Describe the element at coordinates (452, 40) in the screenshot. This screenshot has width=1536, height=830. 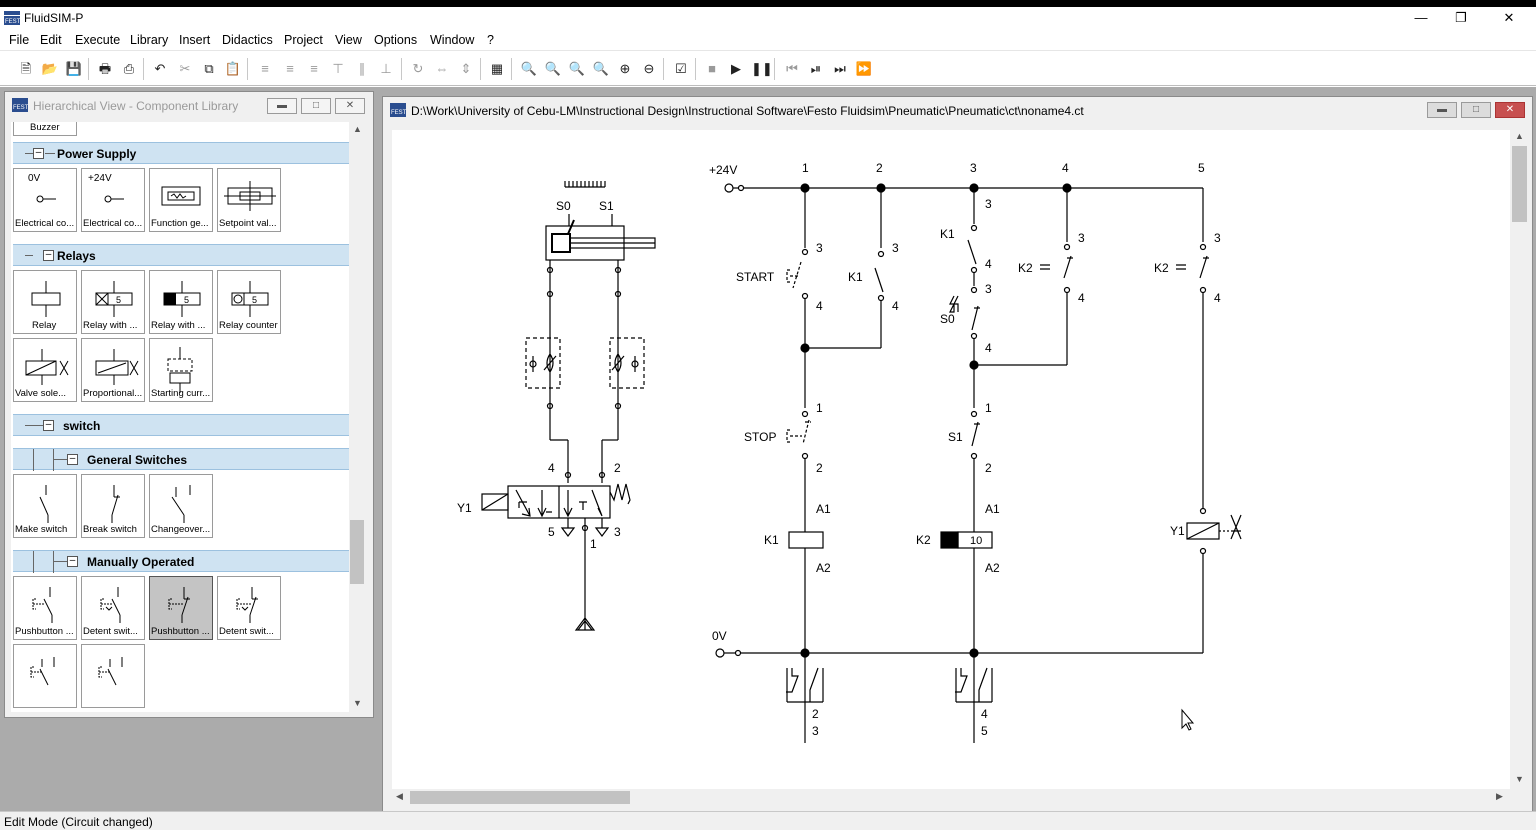
I see `menu-window: Window` at that location.